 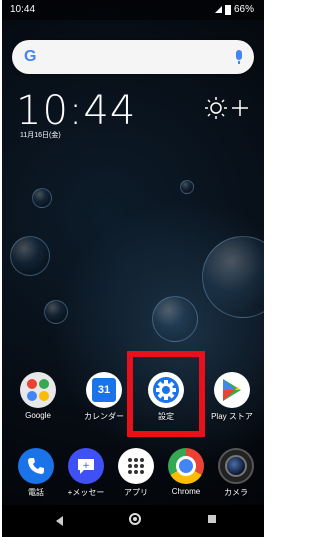 I want to click on status-bar: 10:44 66%, so click(x=133, y=10).